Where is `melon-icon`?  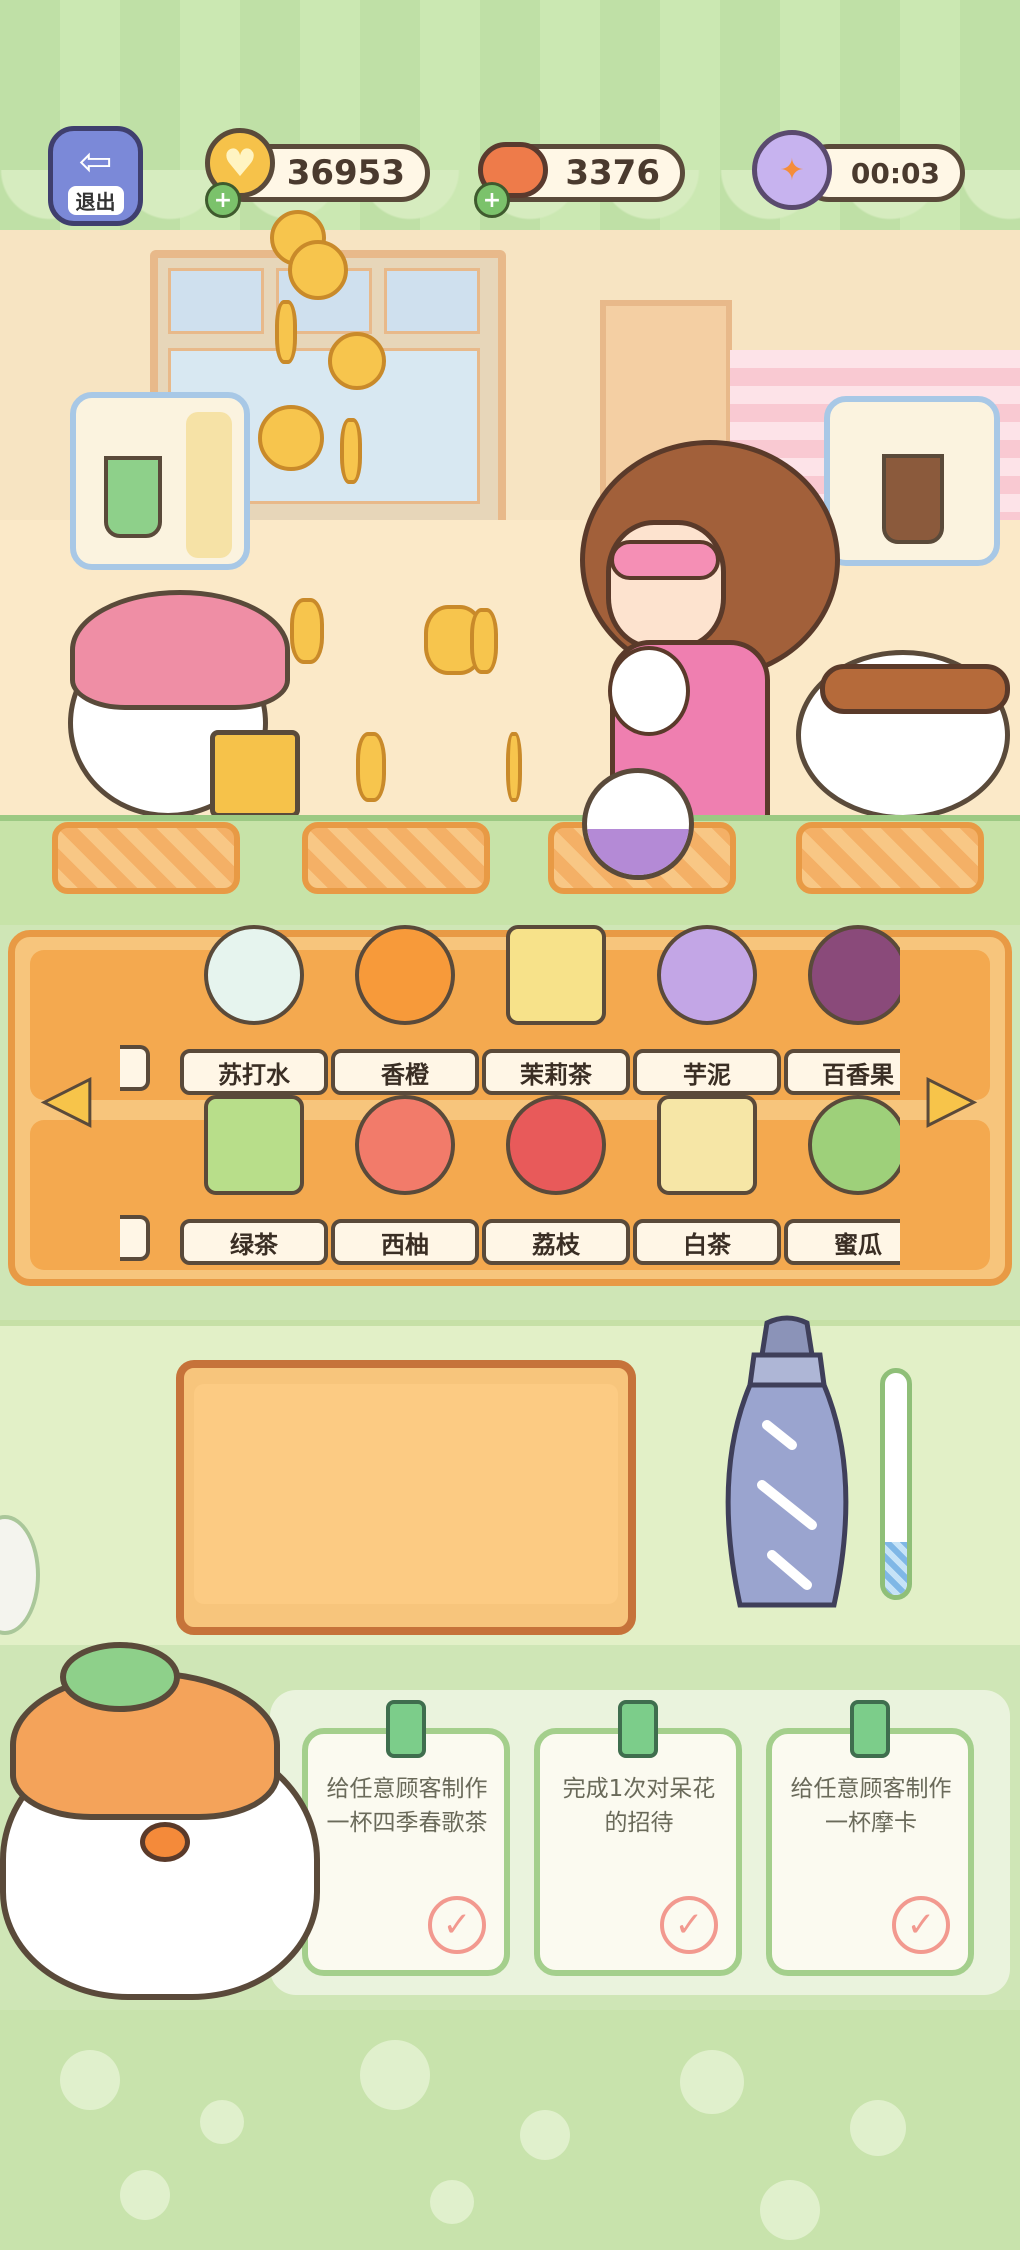
melon-icon is located at coordinates (854, 1145).